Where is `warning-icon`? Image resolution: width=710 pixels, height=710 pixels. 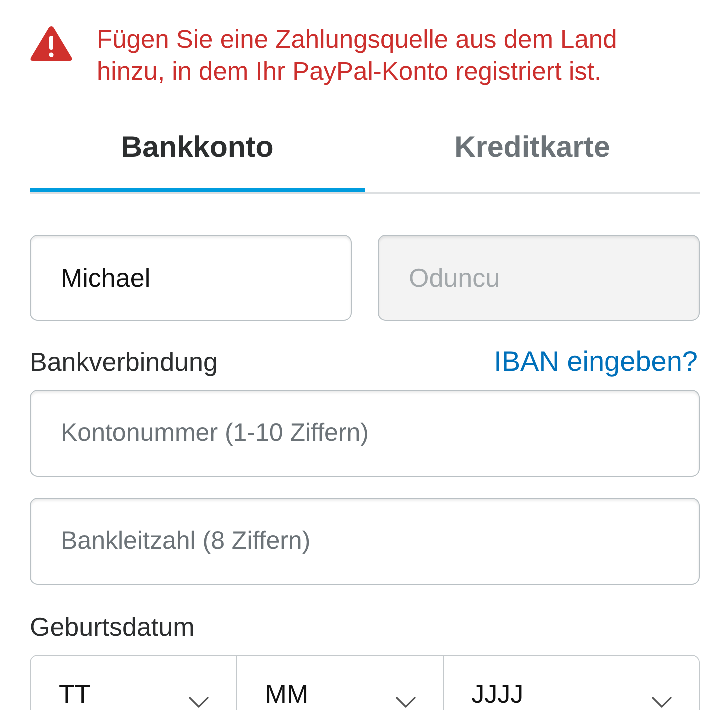 warning-icon is located at coordinates (51, 43).